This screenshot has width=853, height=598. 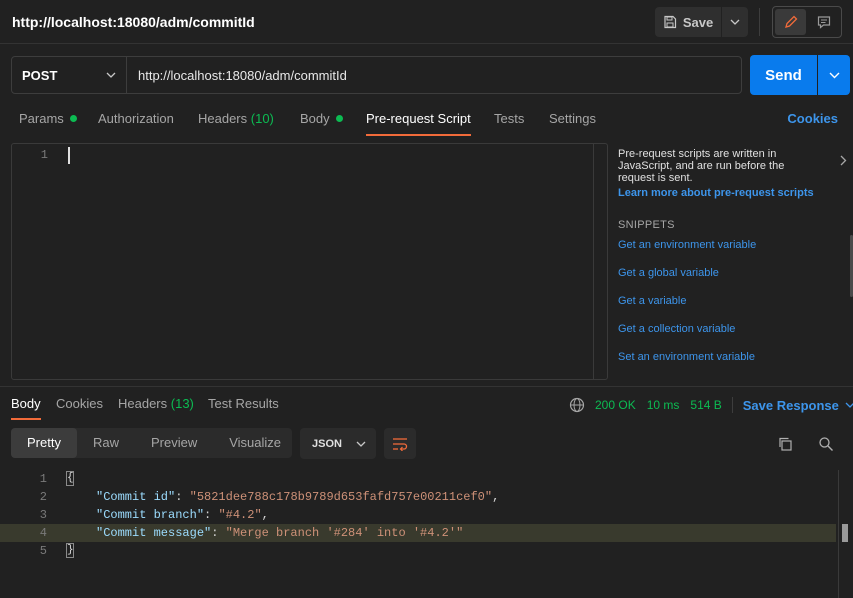 I want to click on view-preview-button: Preview, so click(x=174, y=443).